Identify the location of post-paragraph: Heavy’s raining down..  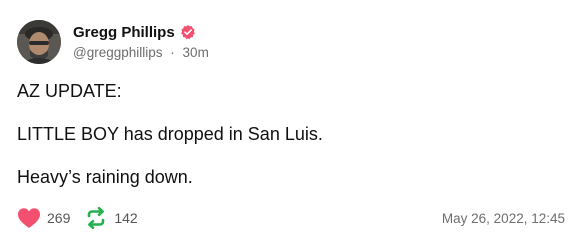
(105, 177).